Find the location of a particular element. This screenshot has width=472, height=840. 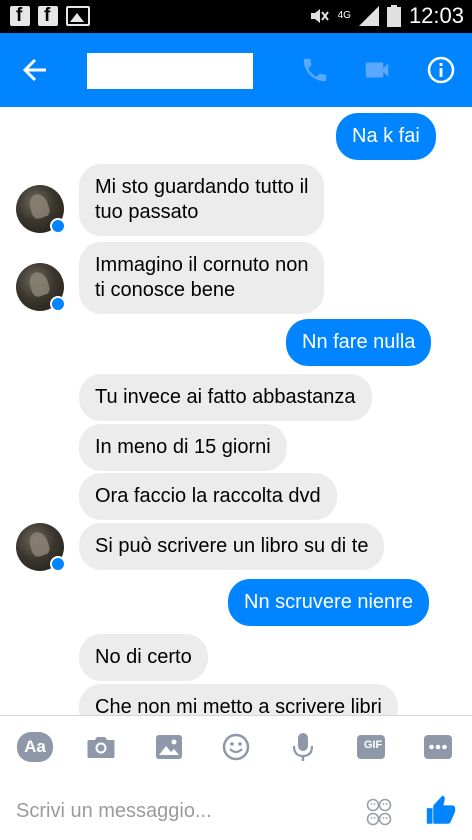

sticker-icon is located at coordinates (379, 812).